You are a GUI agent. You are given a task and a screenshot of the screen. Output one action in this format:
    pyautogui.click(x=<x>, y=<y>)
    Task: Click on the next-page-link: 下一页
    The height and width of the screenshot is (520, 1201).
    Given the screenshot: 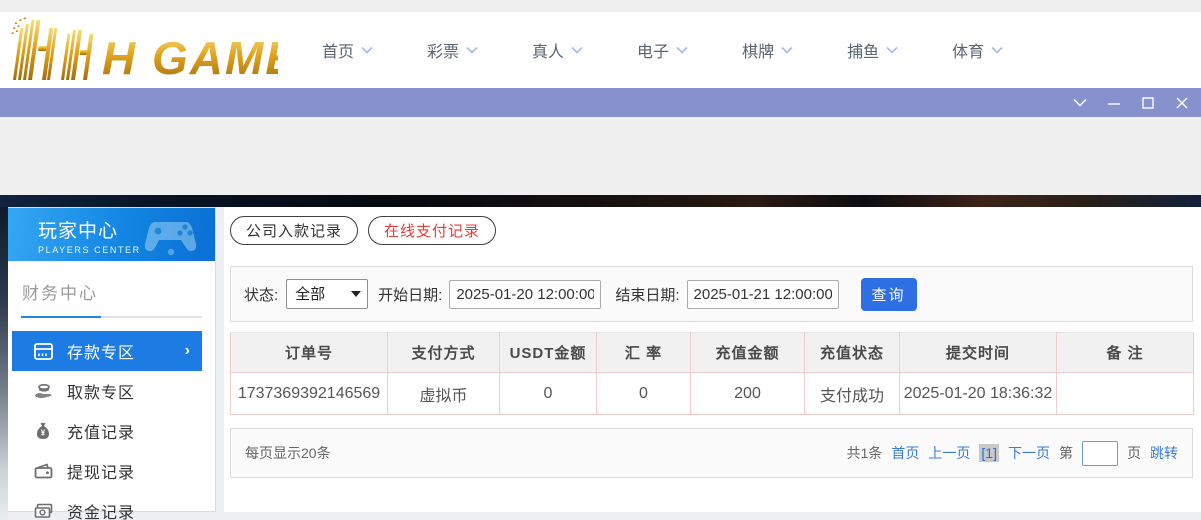 What is the action you would take?
    pyautogui.click(x=1029, y=453)
    